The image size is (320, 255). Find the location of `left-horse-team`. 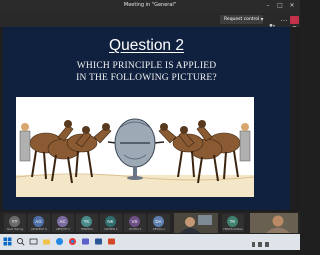

left-horse-team is located at coordinates (65, 152).